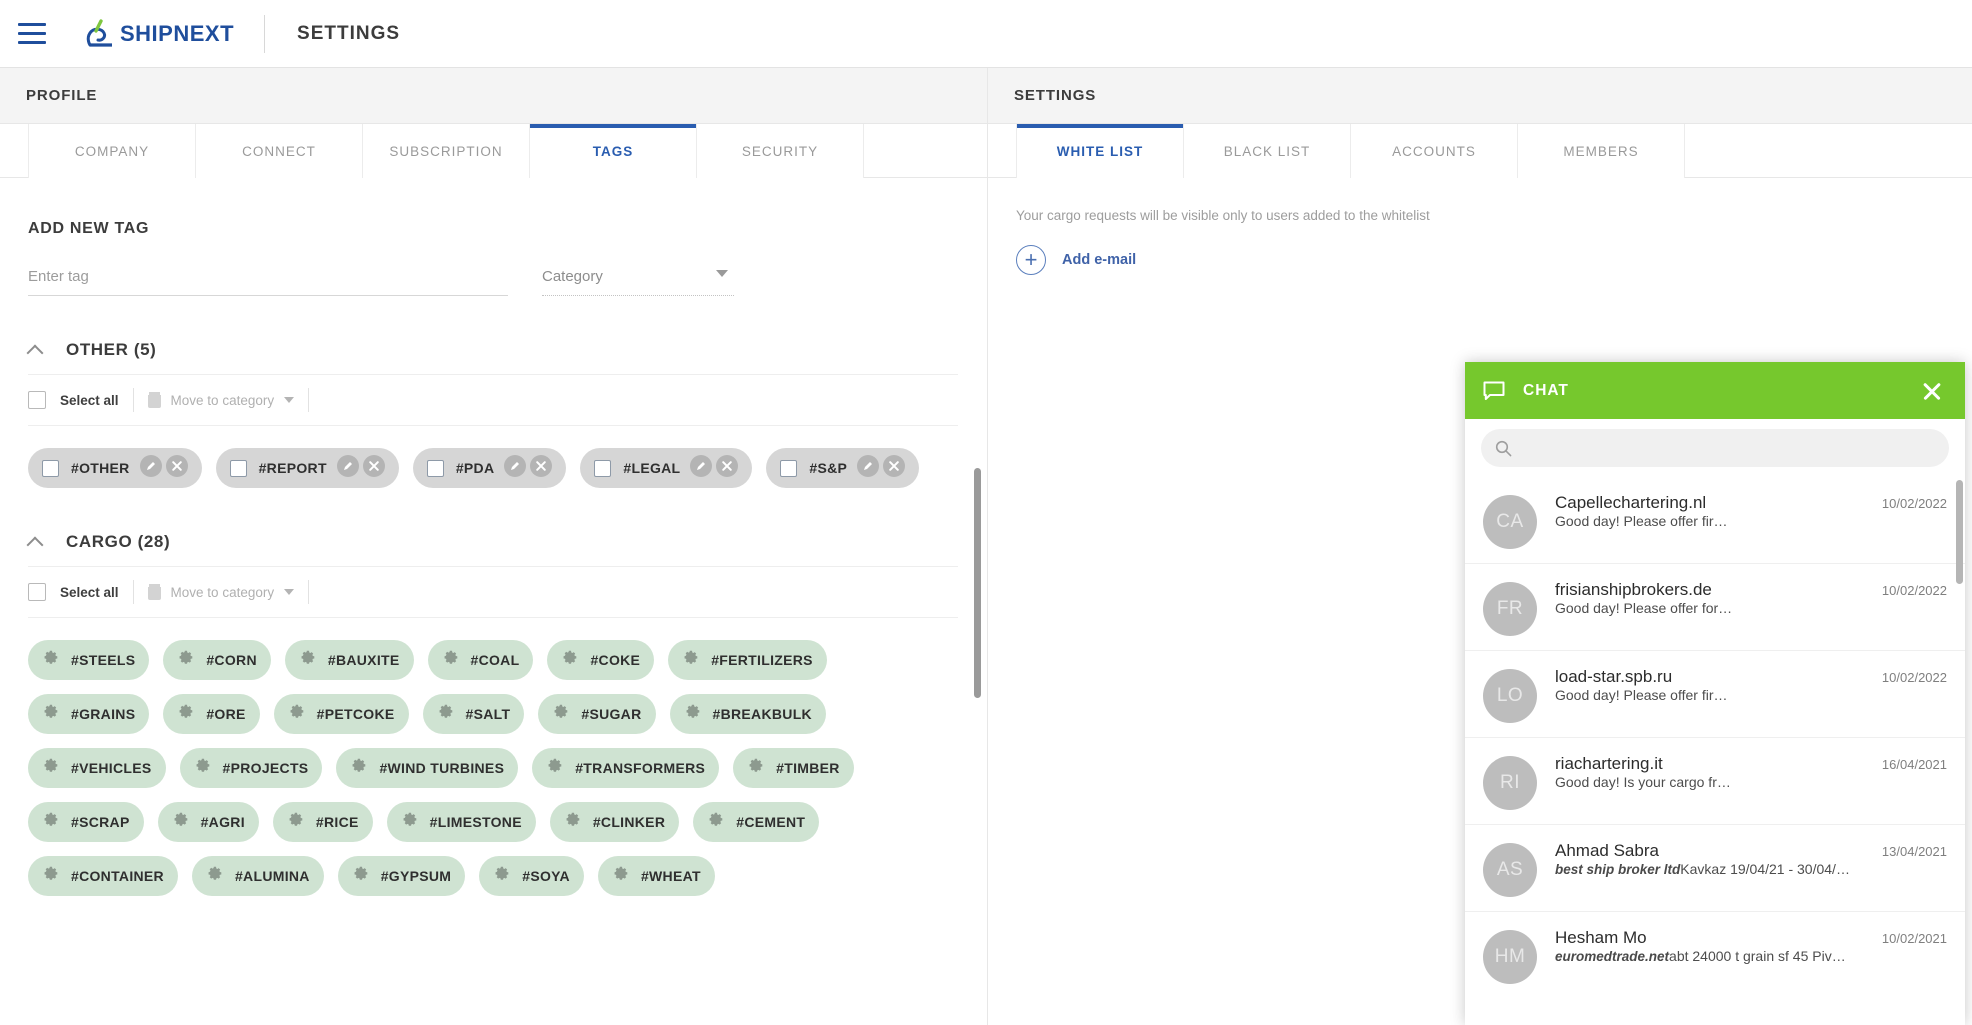  What do you see at coordinates (217, 660) in the screenshot?
I see `tag-chip: #CORN` at bounding box center [217, 660].